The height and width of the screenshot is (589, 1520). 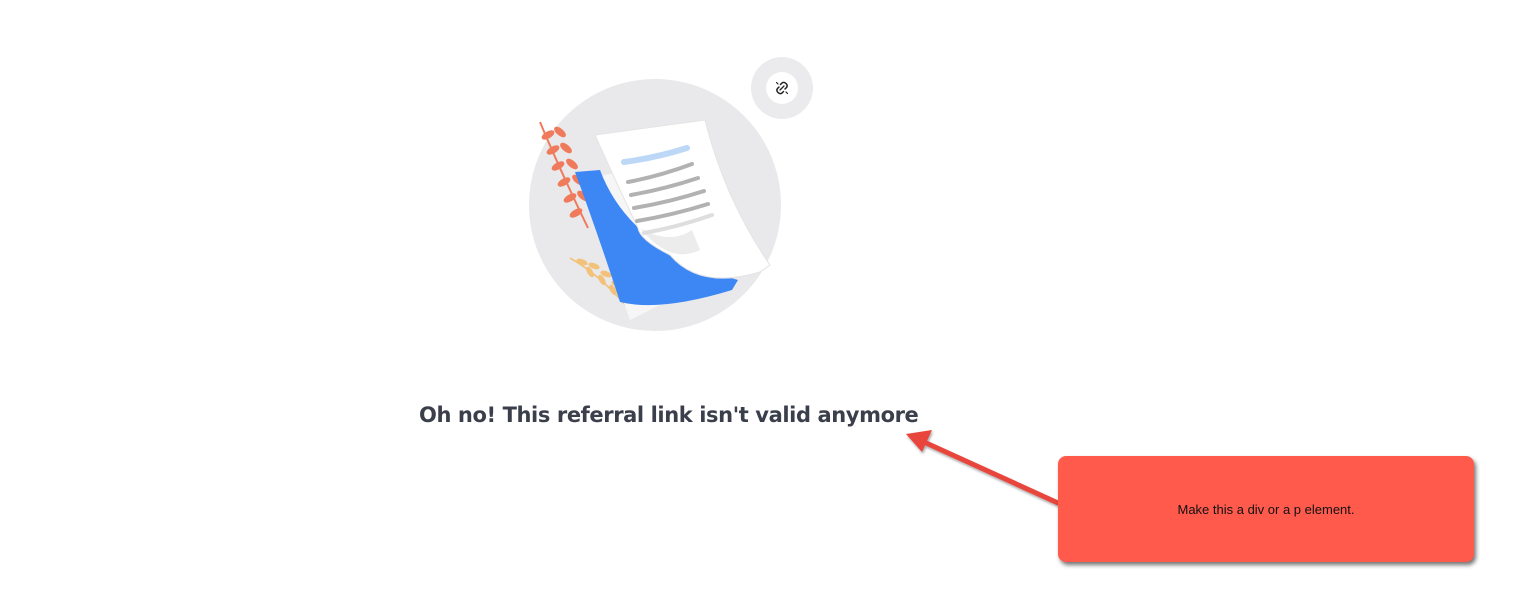 I want to click on annotation-note: Make this a div or a p element., so click(x=1266, y=509).